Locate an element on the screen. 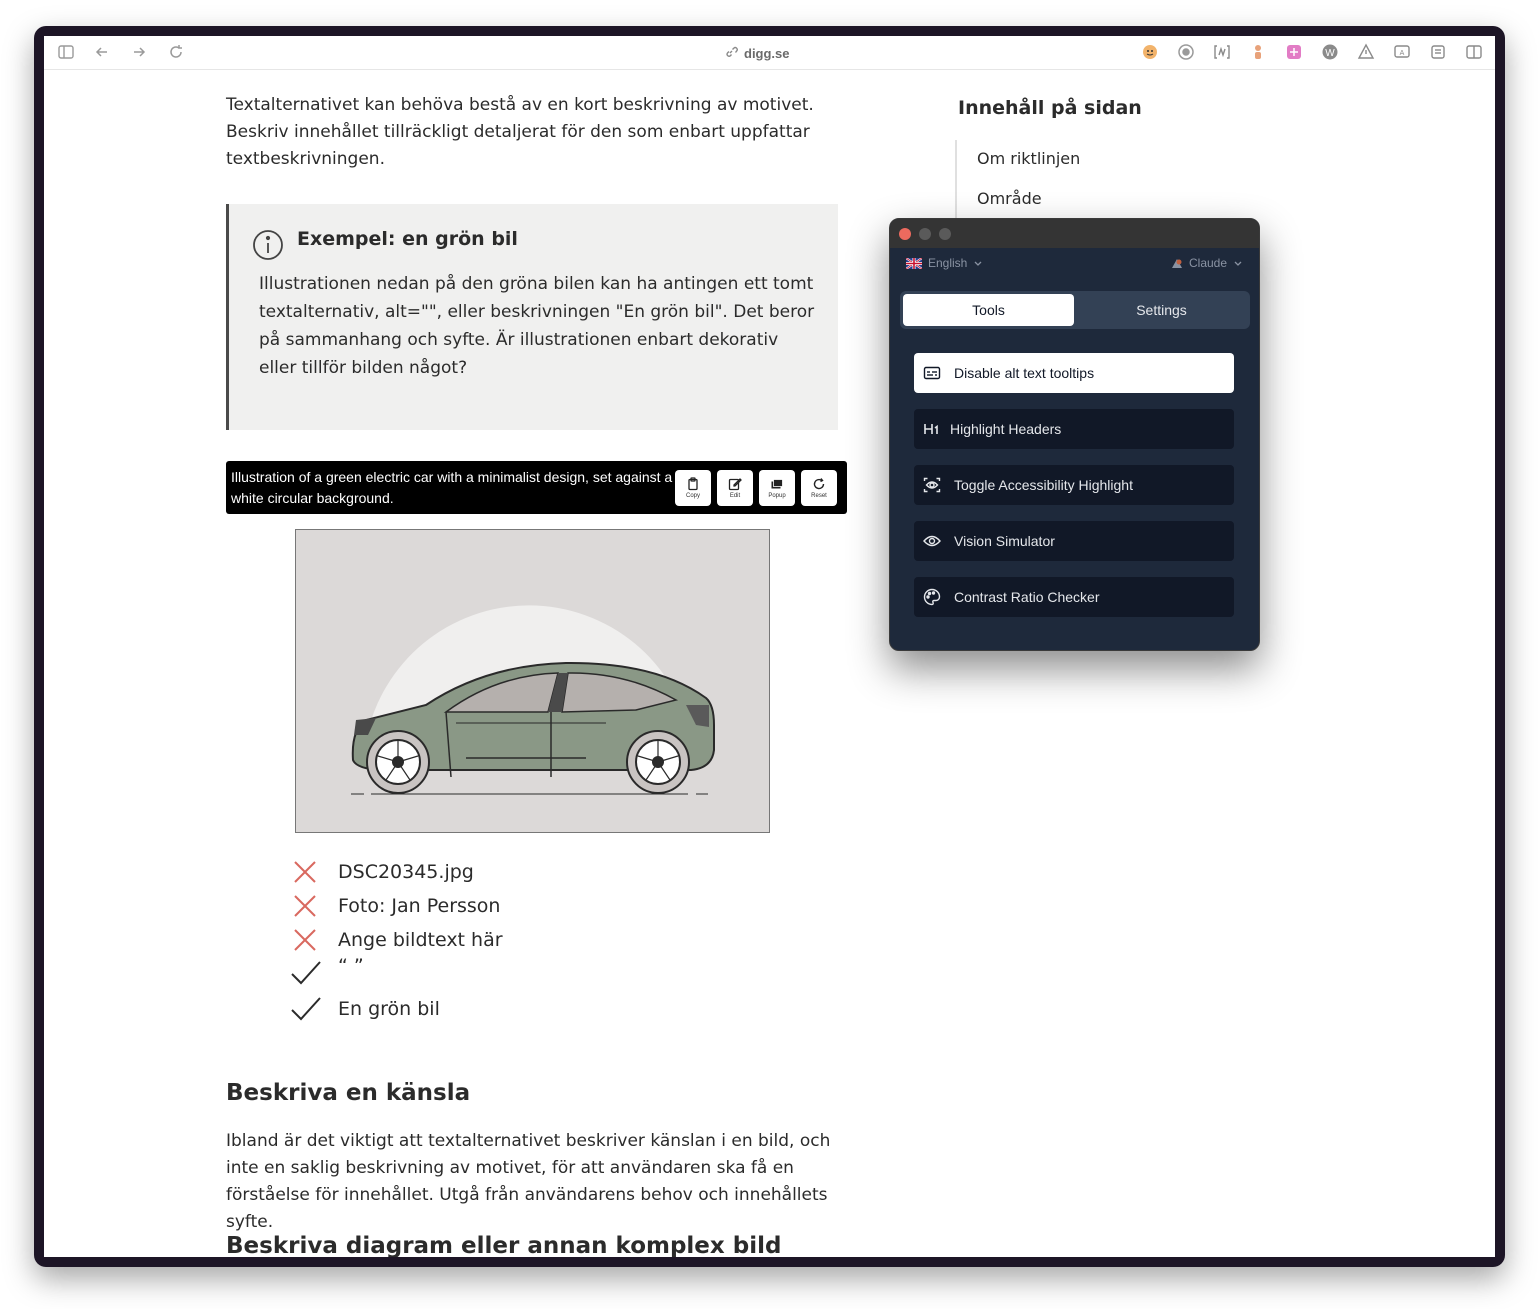 This screenshot has height=1309, width=1539. svg-text: A is located at coordinates (1402, 53).